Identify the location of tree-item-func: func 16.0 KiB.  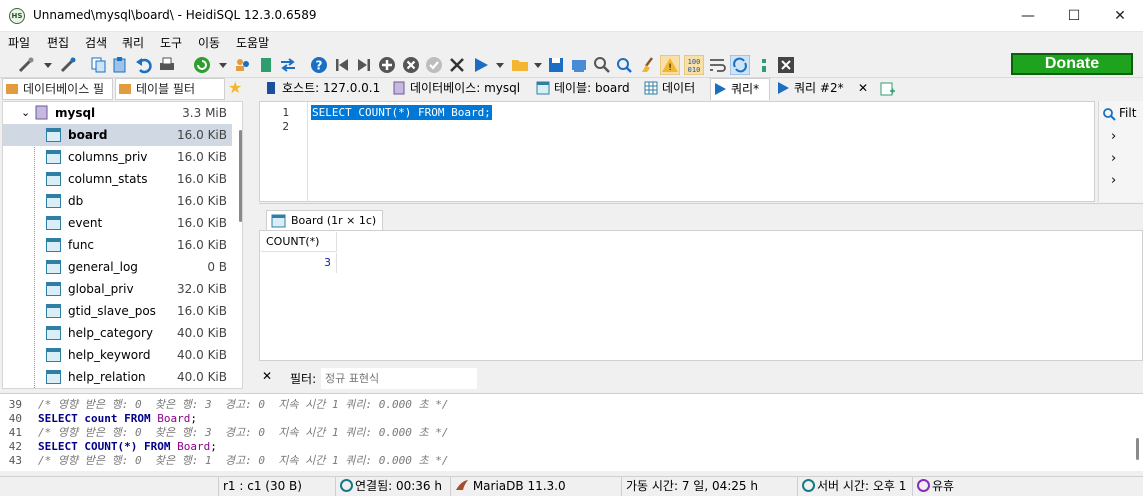
(117, 245).